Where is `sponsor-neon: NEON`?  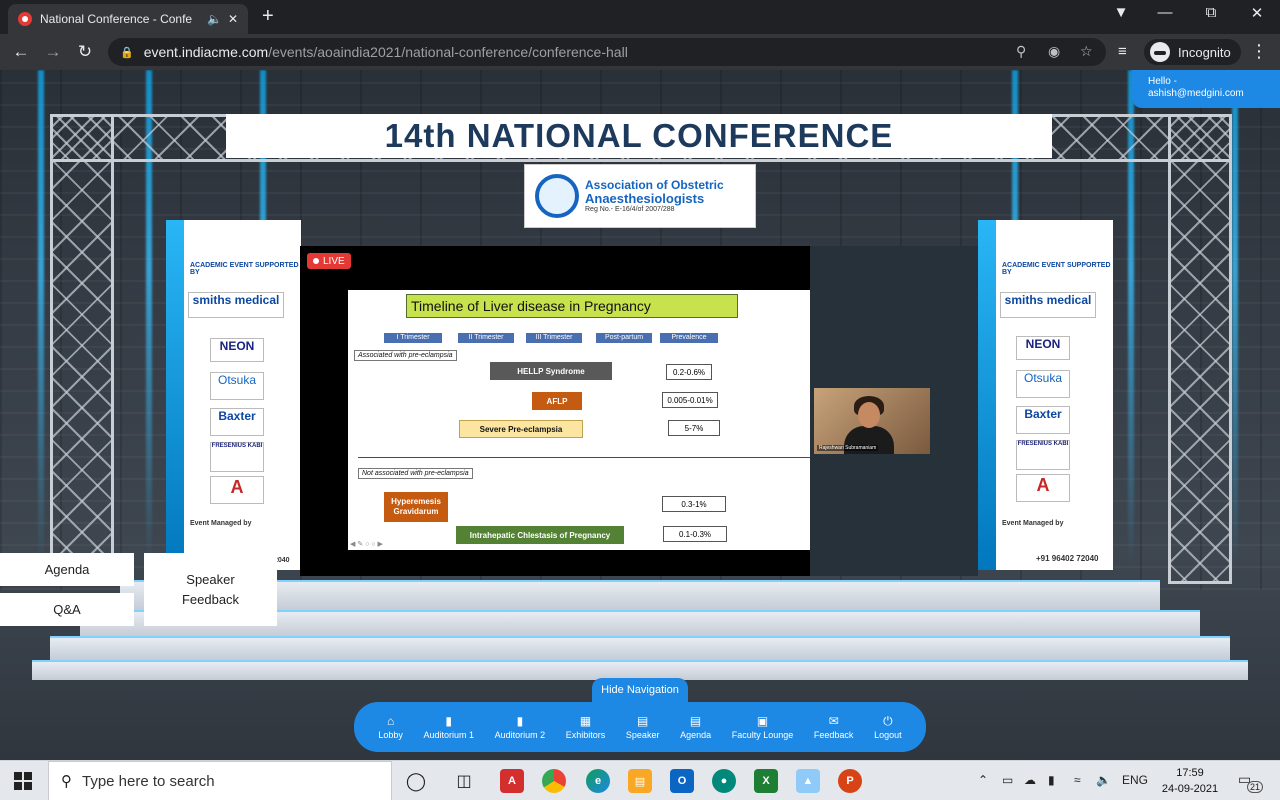
sponsor-neon: NEON is located at coordinates (237, 350).